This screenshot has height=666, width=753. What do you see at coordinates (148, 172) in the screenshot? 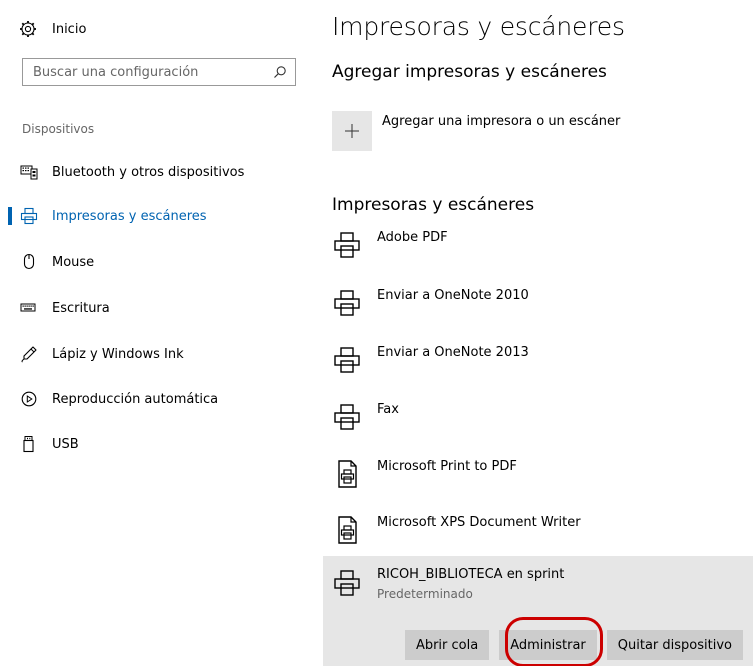
I see `sidebar-item-label: Bluetooth y otros dispositivos` at bounding box center [148, 172].